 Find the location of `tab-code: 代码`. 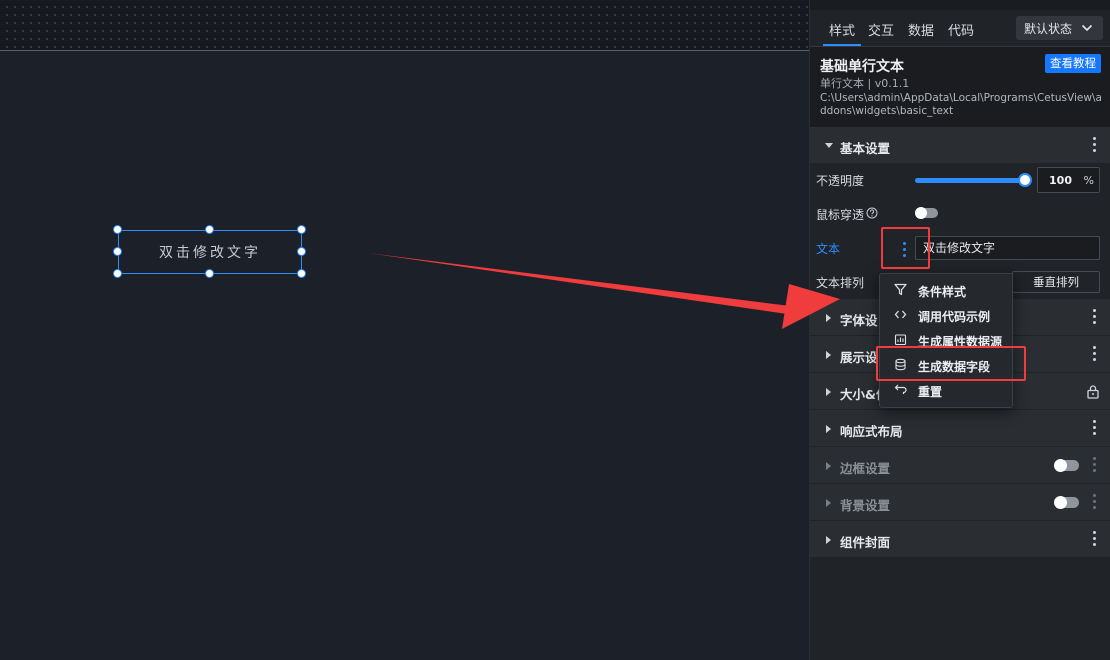

tab-code: 代码 is located at coordinates (961, 29).